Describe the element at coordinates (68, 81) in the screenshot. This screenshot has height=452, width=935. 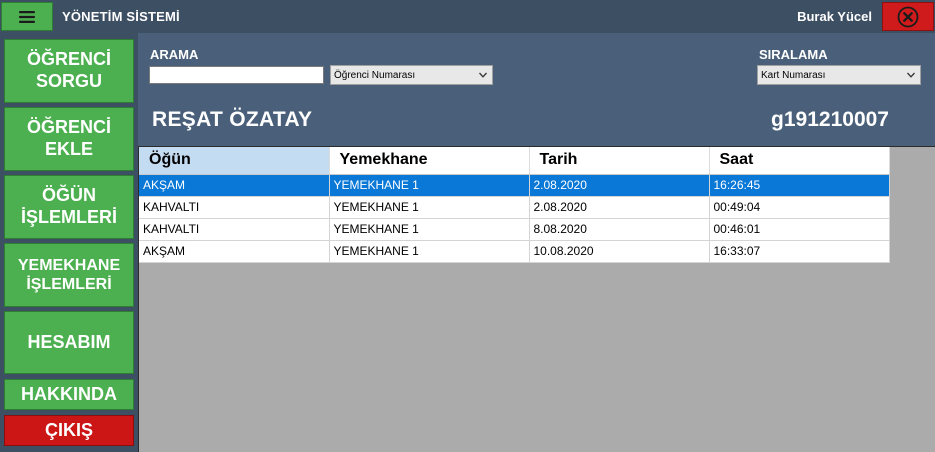
I see `nav-label: SORGU` at that location.